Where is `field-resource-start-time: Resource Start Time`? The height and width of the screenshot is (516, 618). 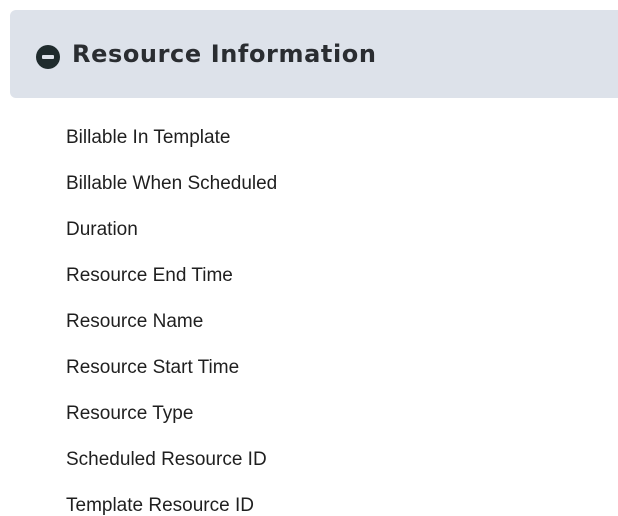 field-resource-start-time: Resource Start Time is located at coordinates (153, 367).